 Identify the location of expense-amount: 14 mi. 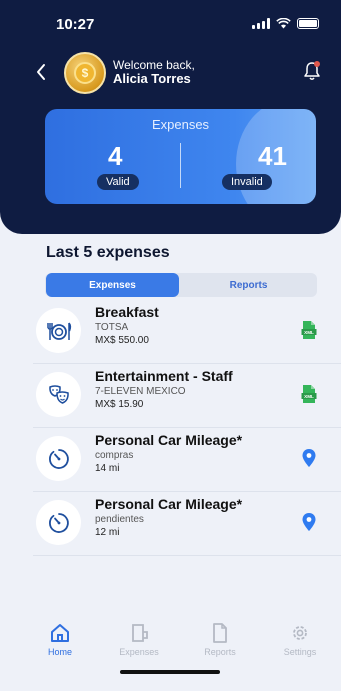
(107, 468).